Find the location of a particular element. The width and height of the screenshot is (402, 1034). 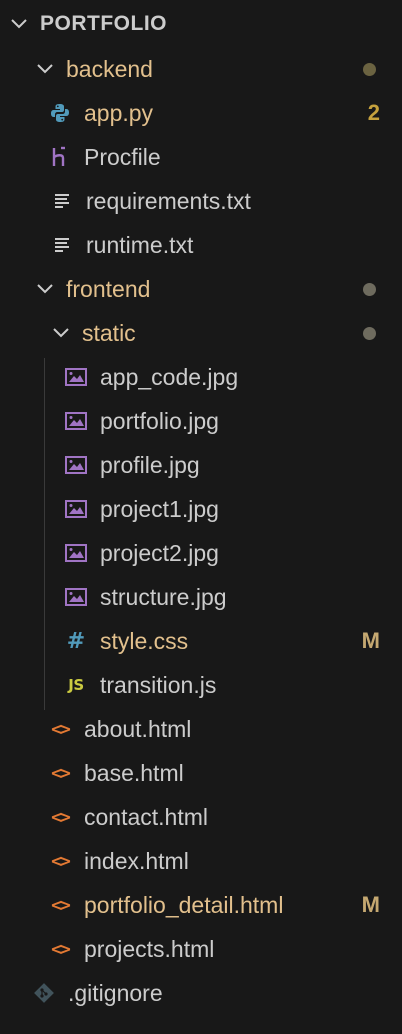

file-label: portfolio.jpg is located at coordinates (159, 421).